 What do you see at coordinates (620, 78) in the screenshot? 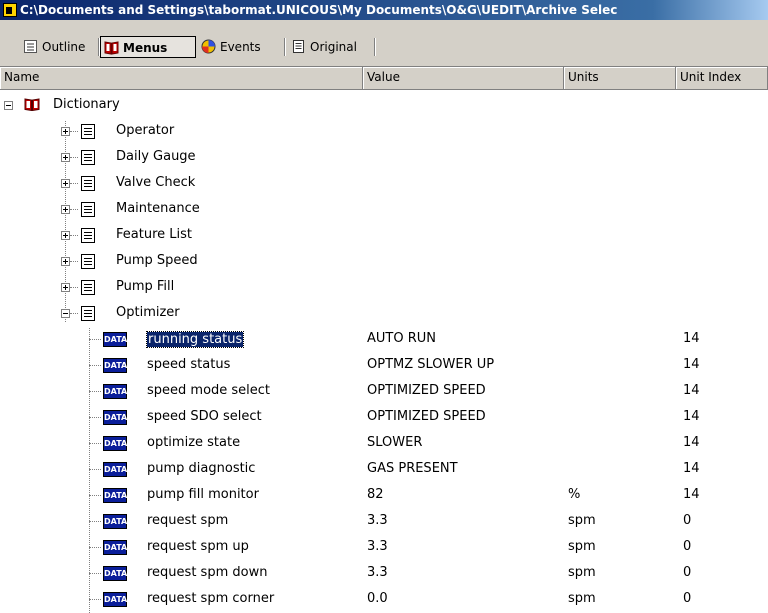
I see `column-header-units: Units` at bounding box center [620, 78].